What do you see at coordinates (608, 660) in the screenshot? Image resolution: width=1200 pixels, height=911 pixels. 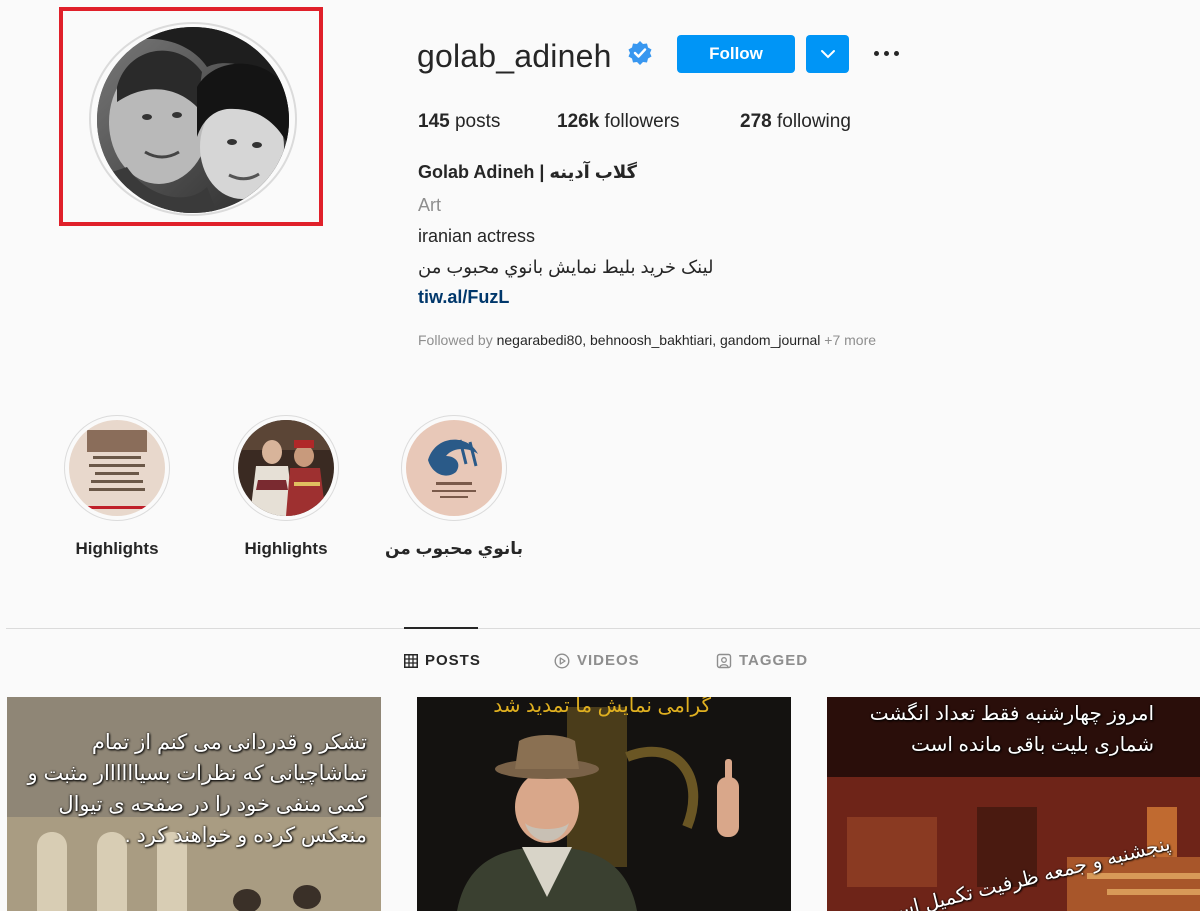 I see `tab-videos-label: VIDEOS` at bounding box center [608, 660].